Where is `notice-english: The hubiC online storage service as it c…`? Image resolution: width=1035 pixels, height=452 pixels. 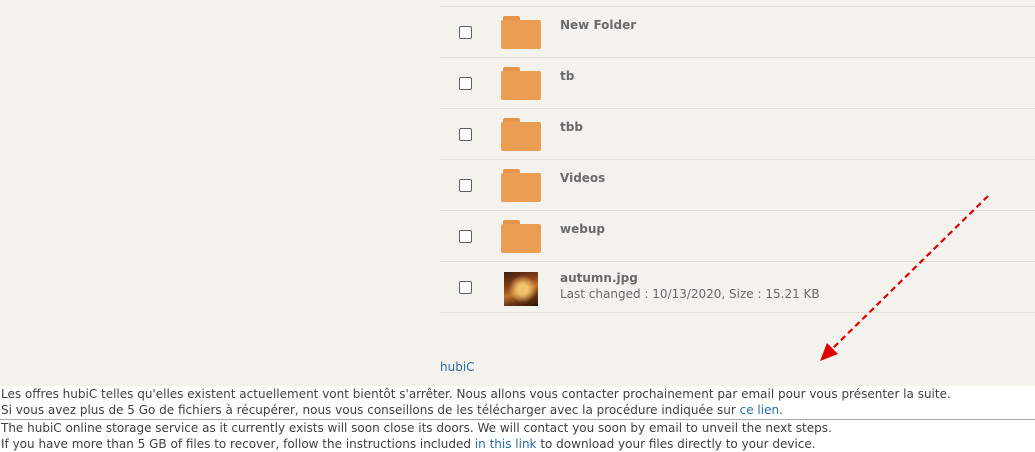
notice-english: The hubiC online storage service as it c… is located at coordinates (517, 436).